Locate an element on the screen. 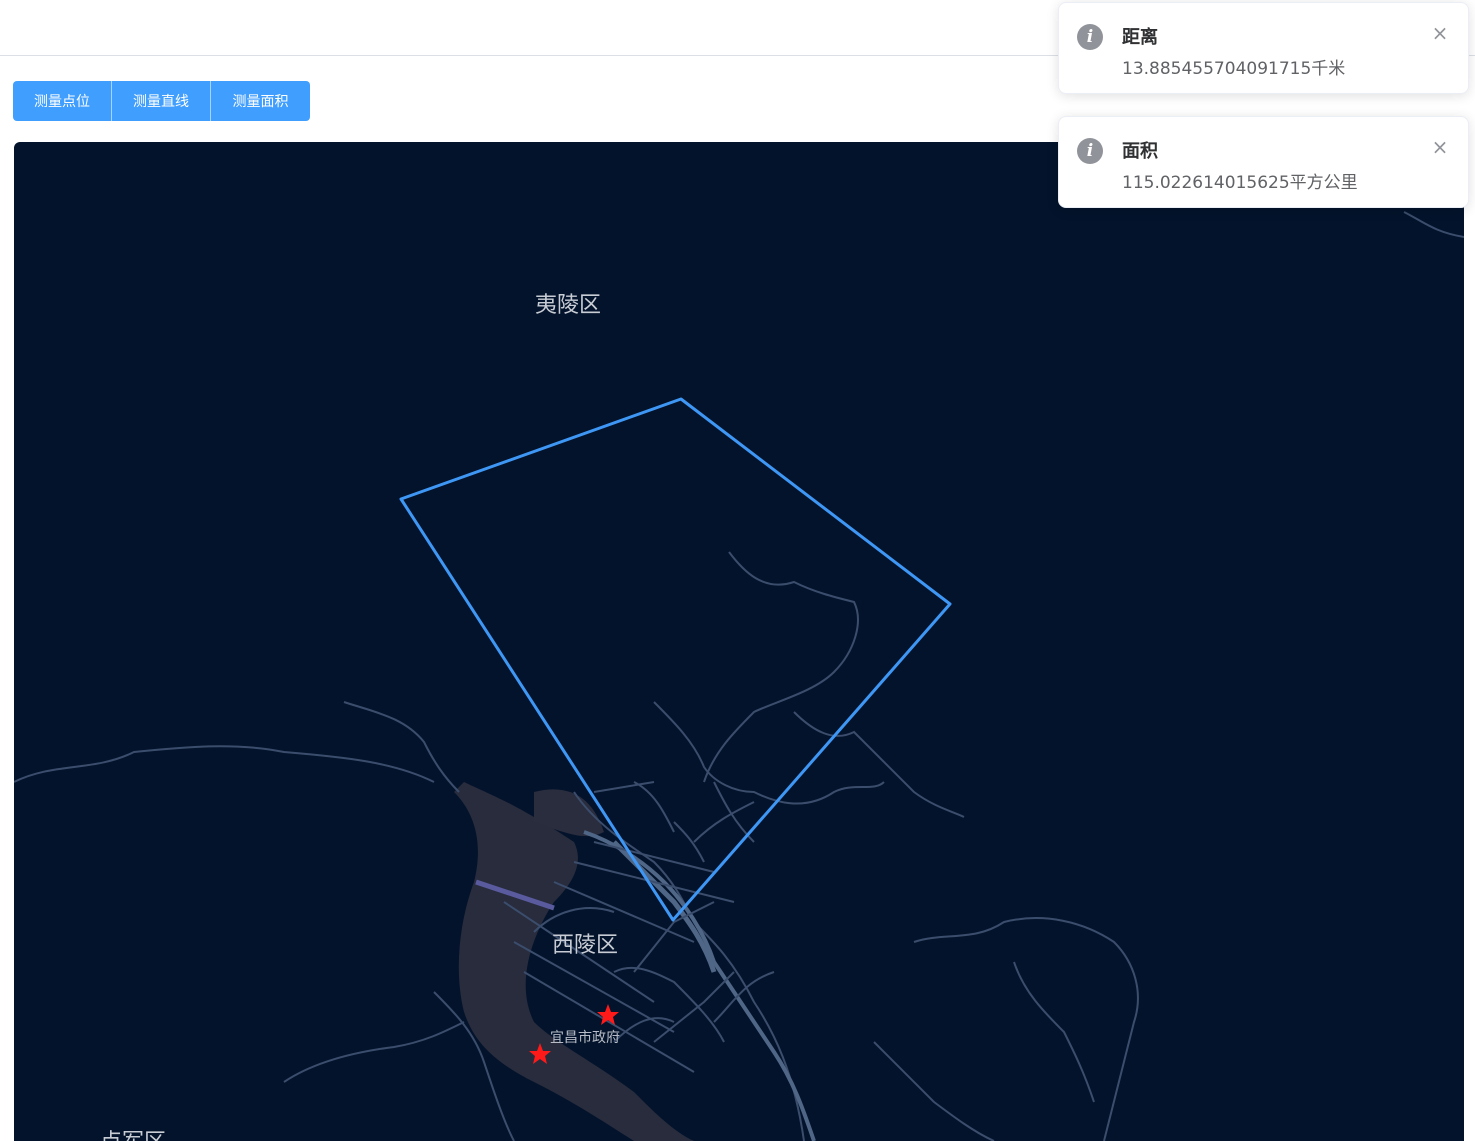  measure-area-button: 测量面积 is located at coordinates (260, 101).